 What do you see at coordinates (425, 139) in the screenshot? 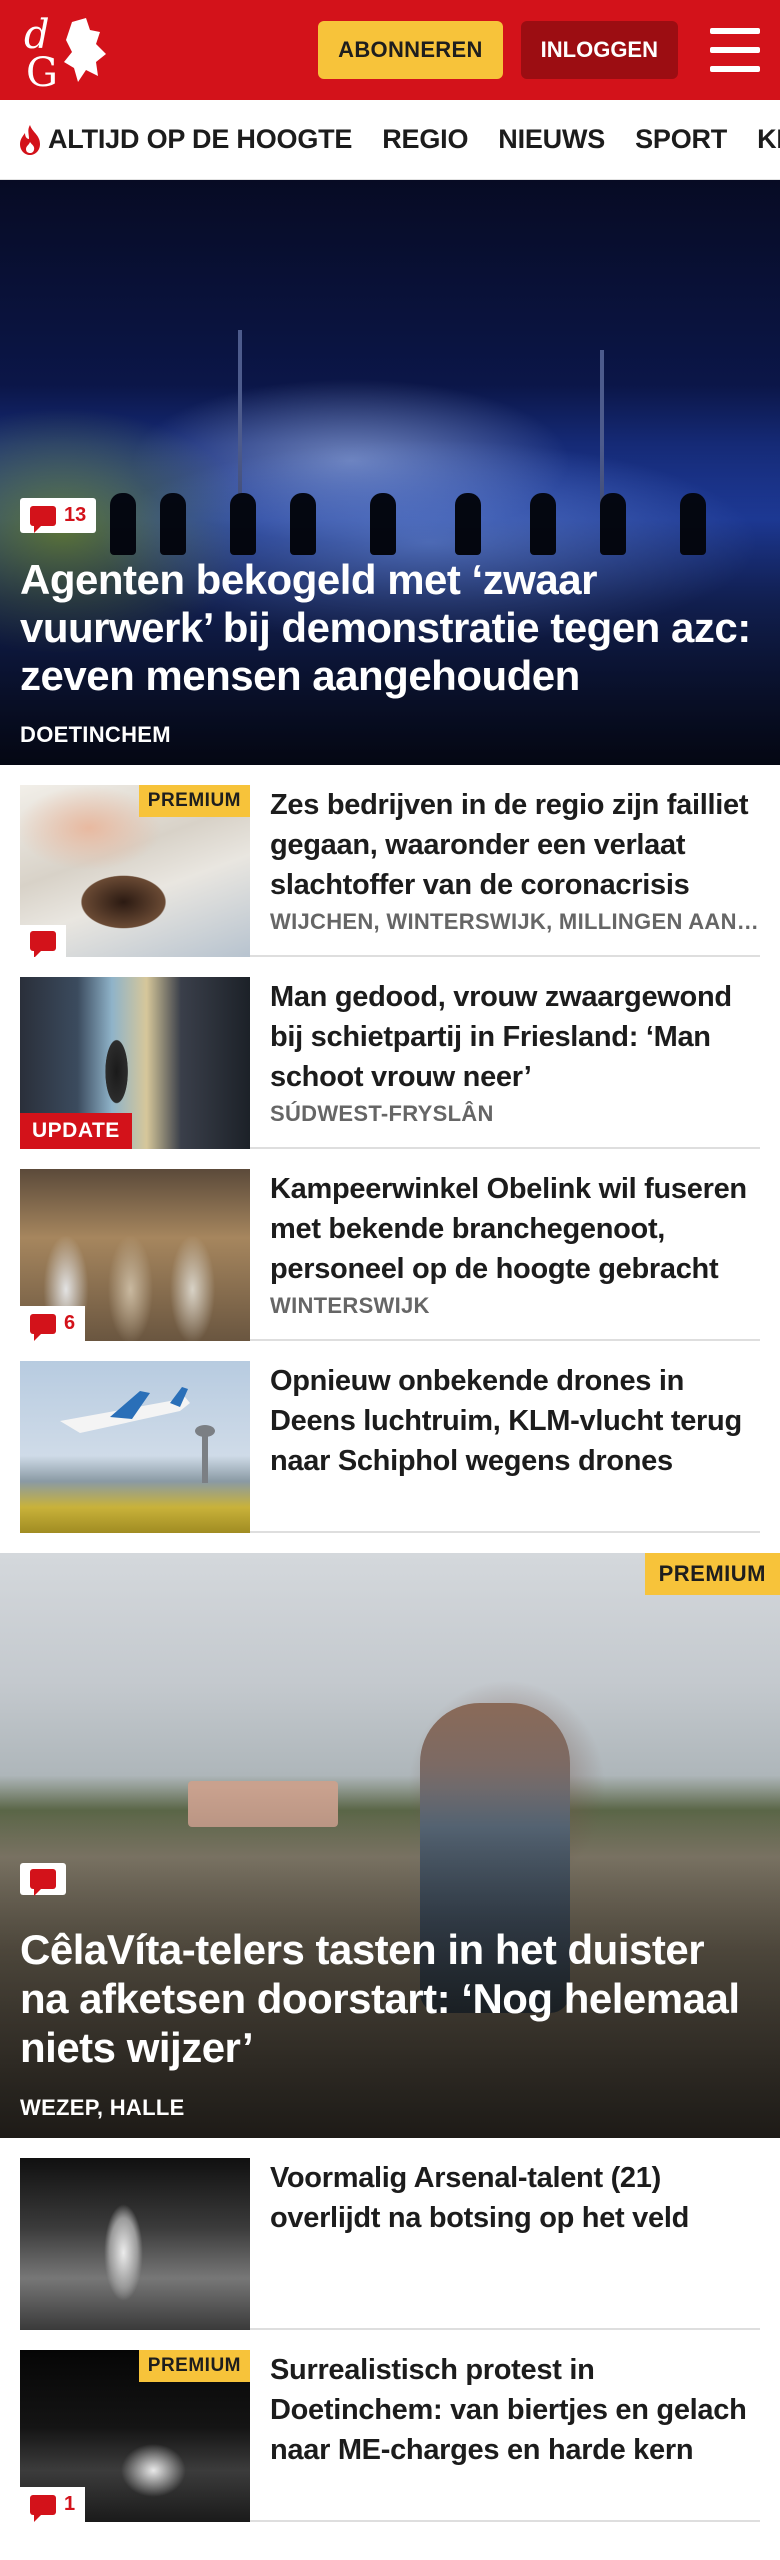
I see `nav-item-regio: REGIO` at bounding box center [425, 139].